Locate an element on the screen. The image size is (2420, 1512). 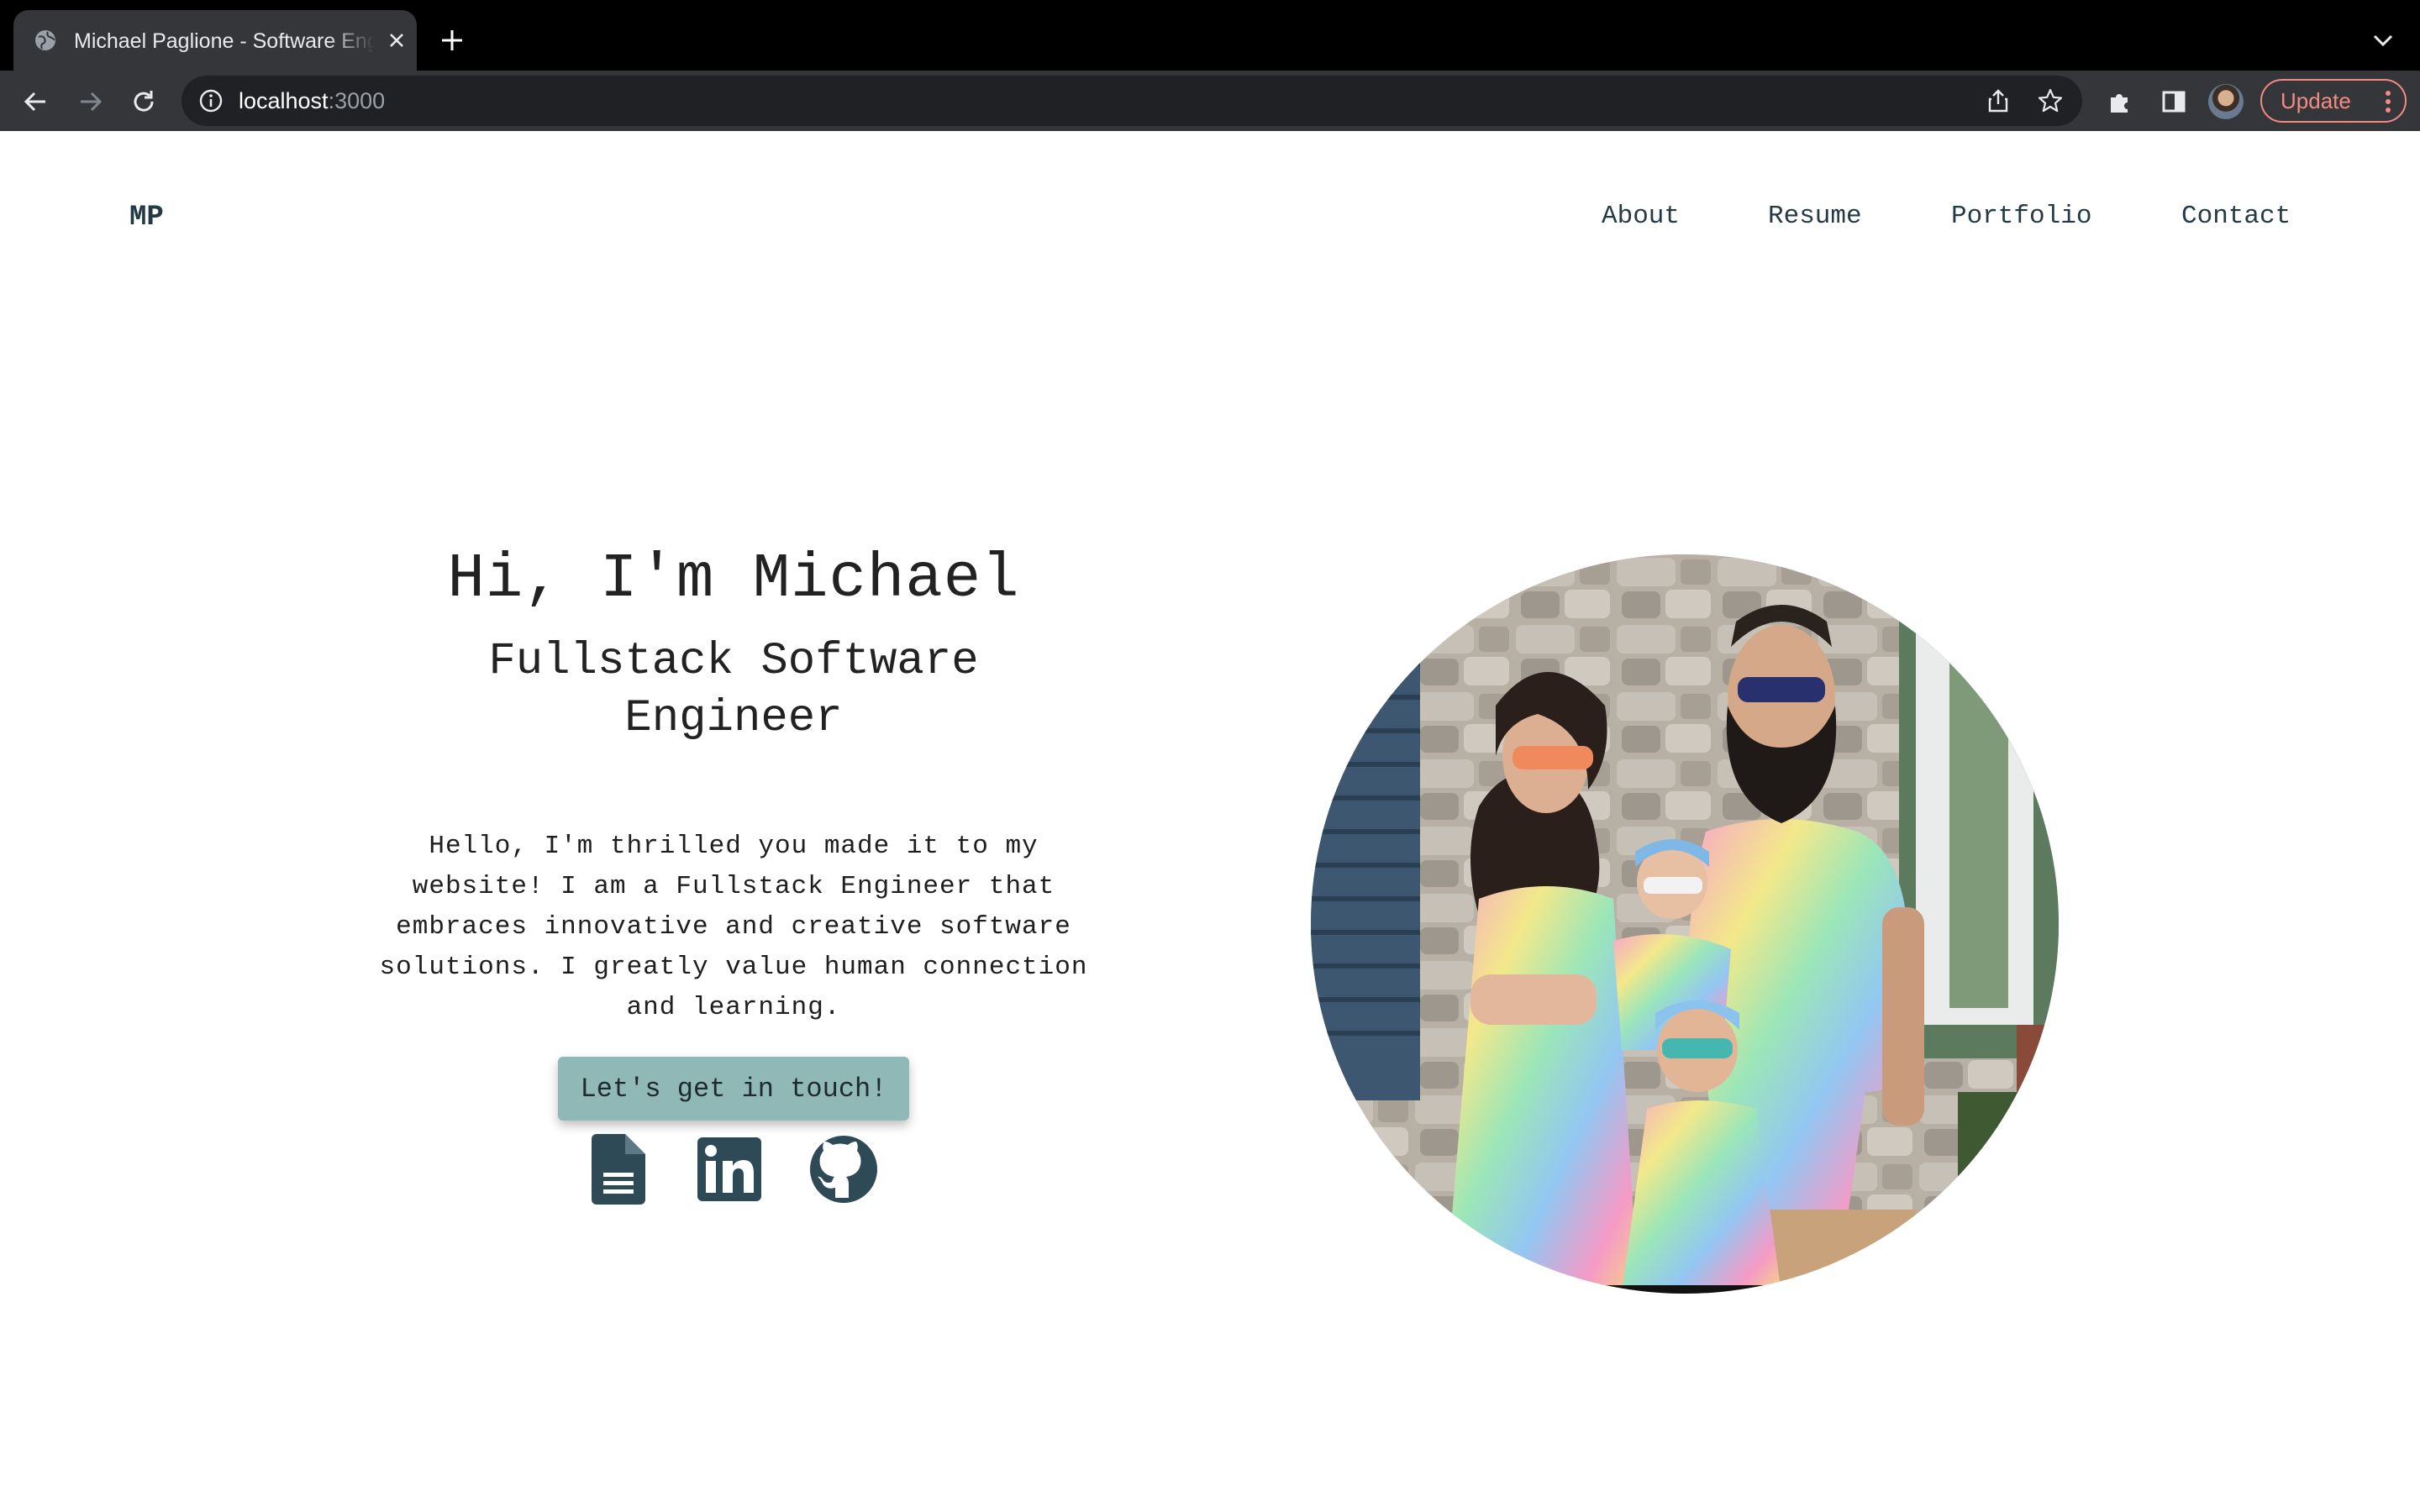
globe-icon is located at coordinates (45, 40).